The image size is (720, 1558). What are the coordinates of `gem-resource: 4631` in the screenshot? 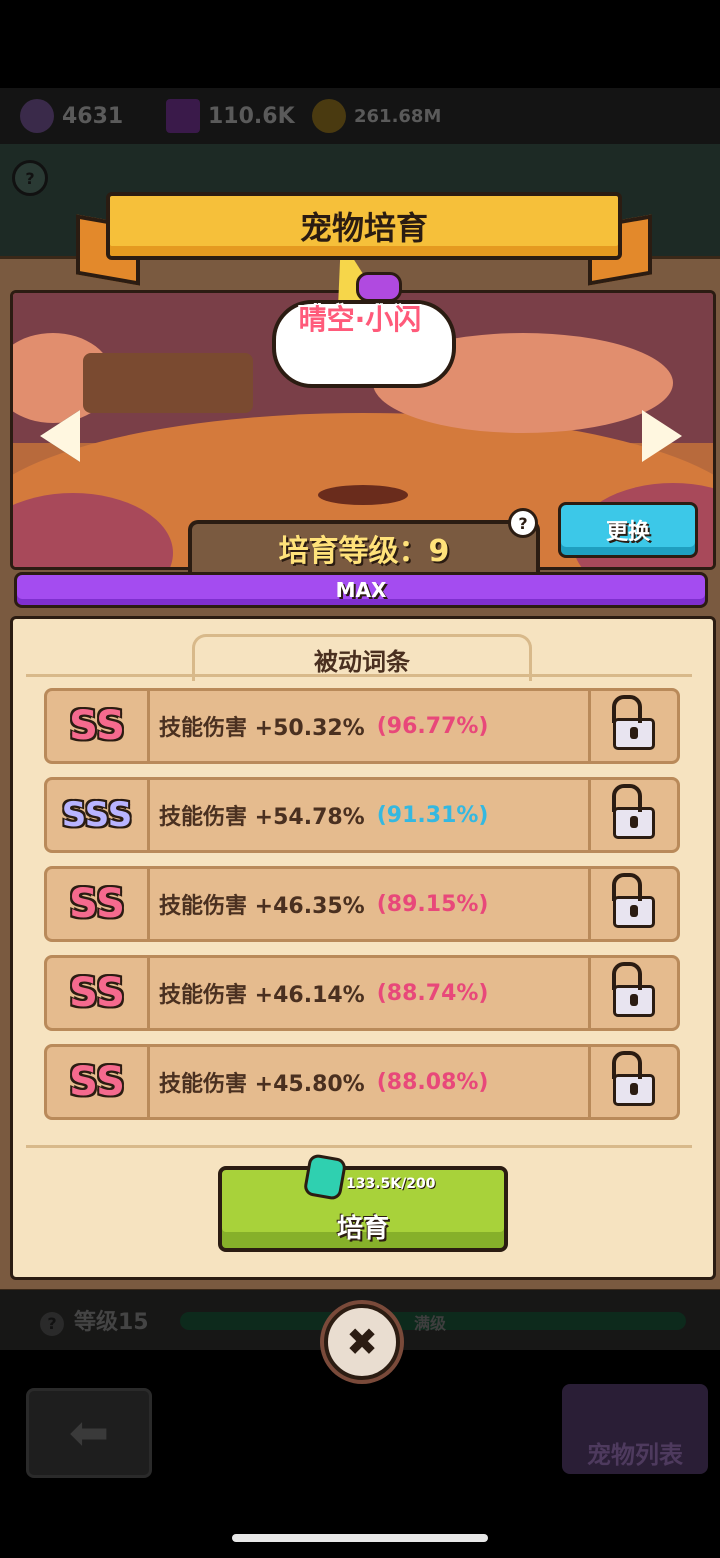 It's located at (71, 116).